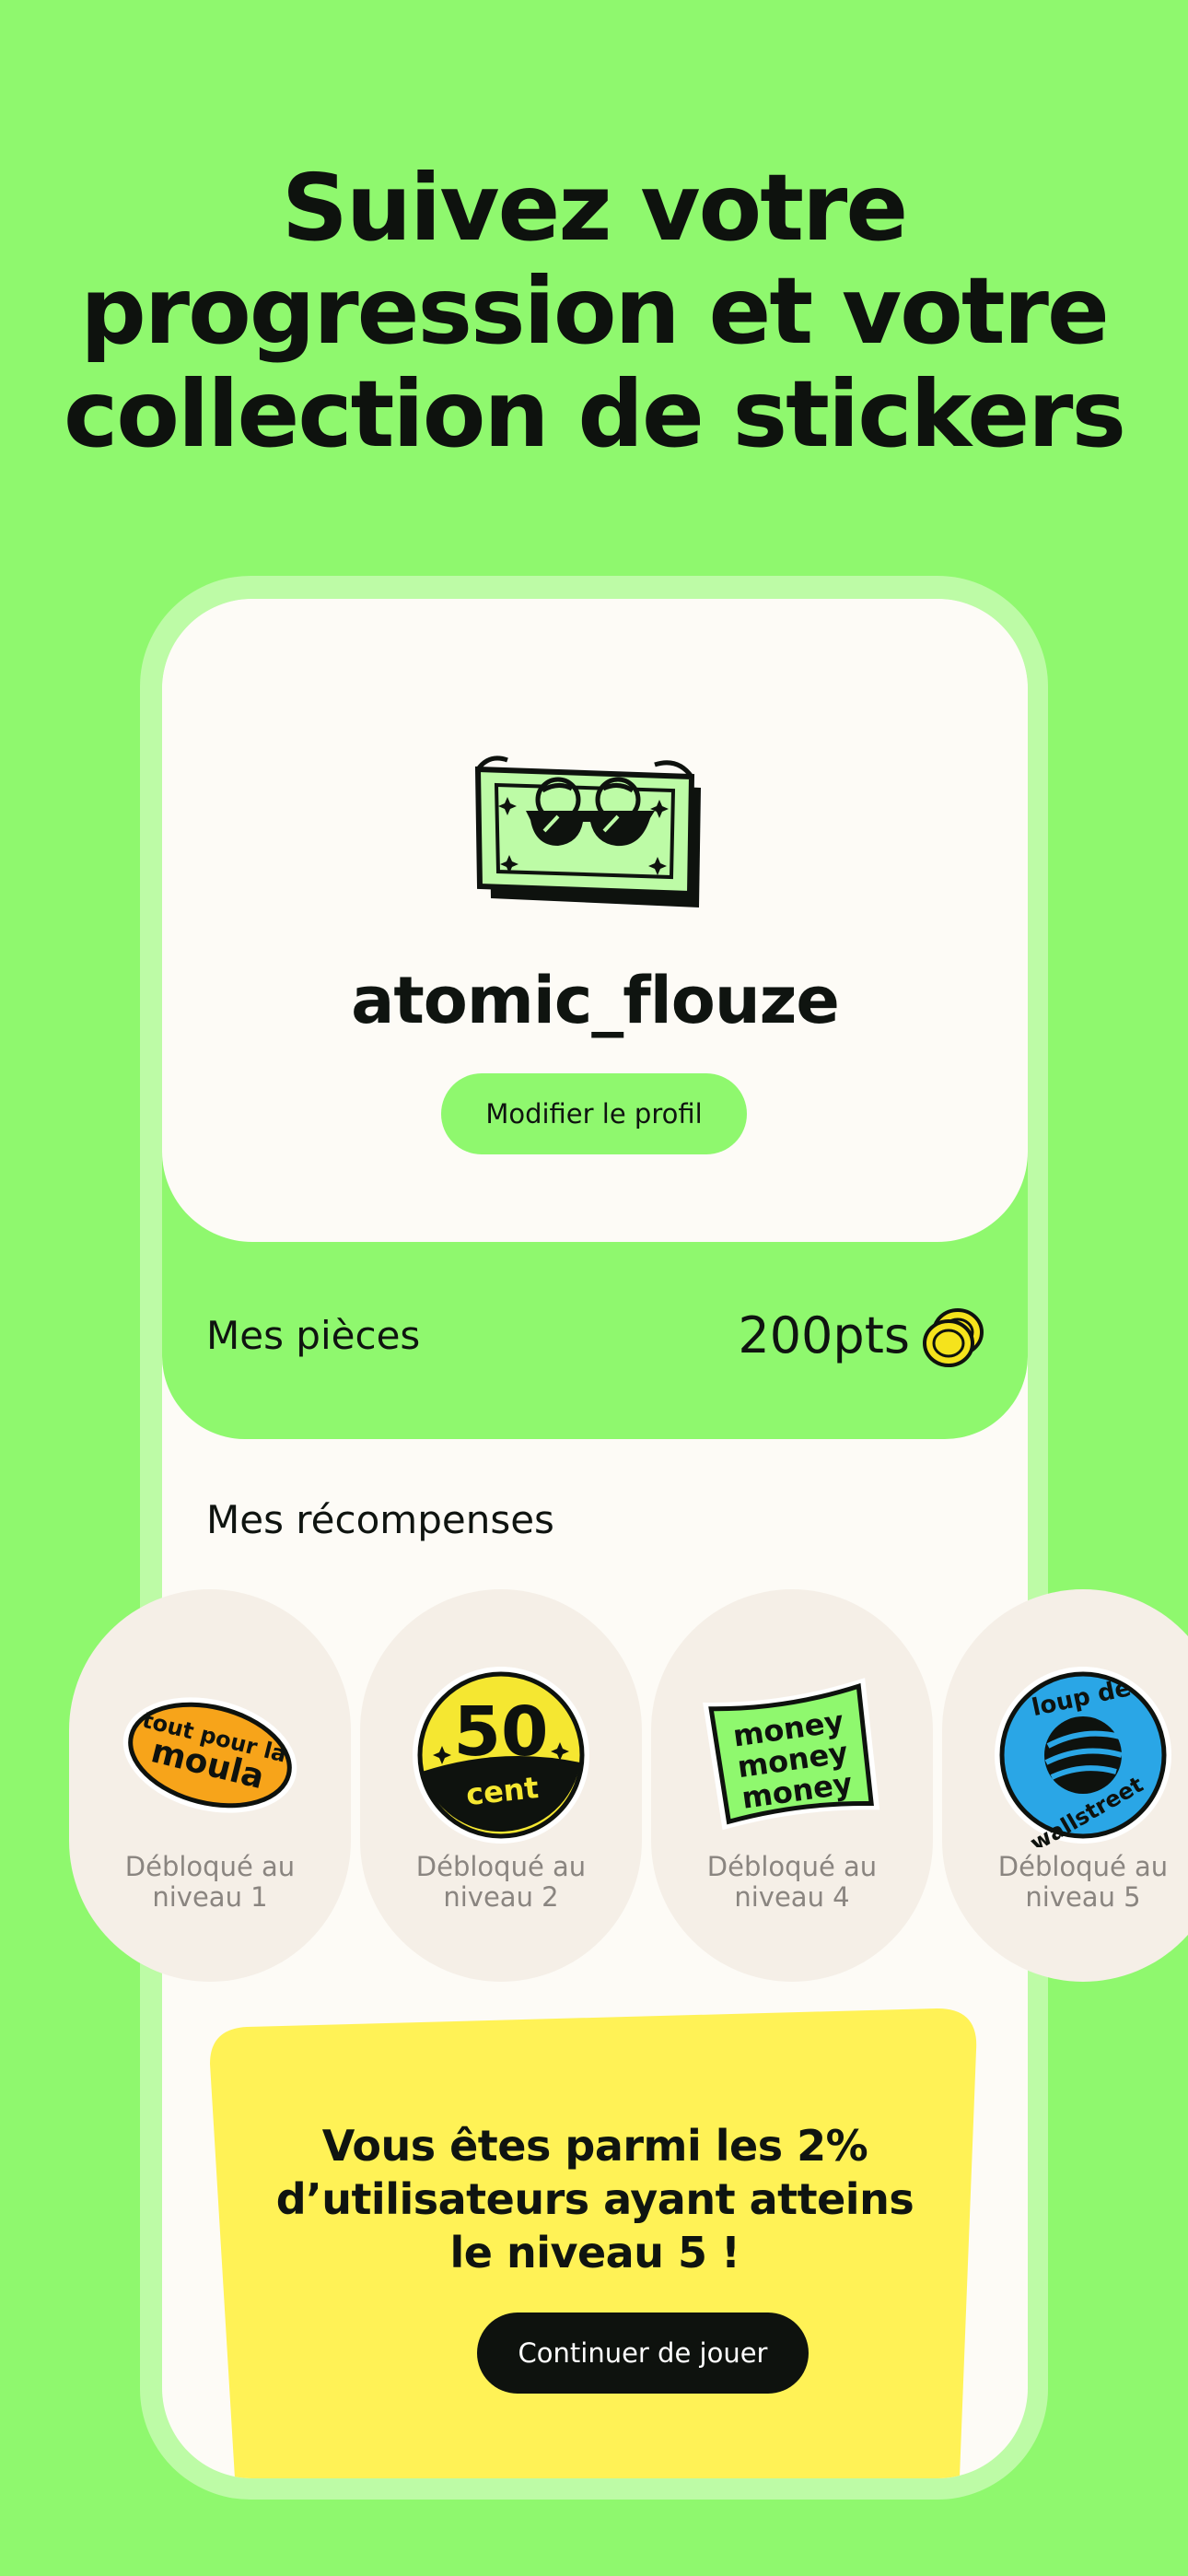  I want to click on reward-caption: Débloqué au niveau 5, so click(1065, 1882).